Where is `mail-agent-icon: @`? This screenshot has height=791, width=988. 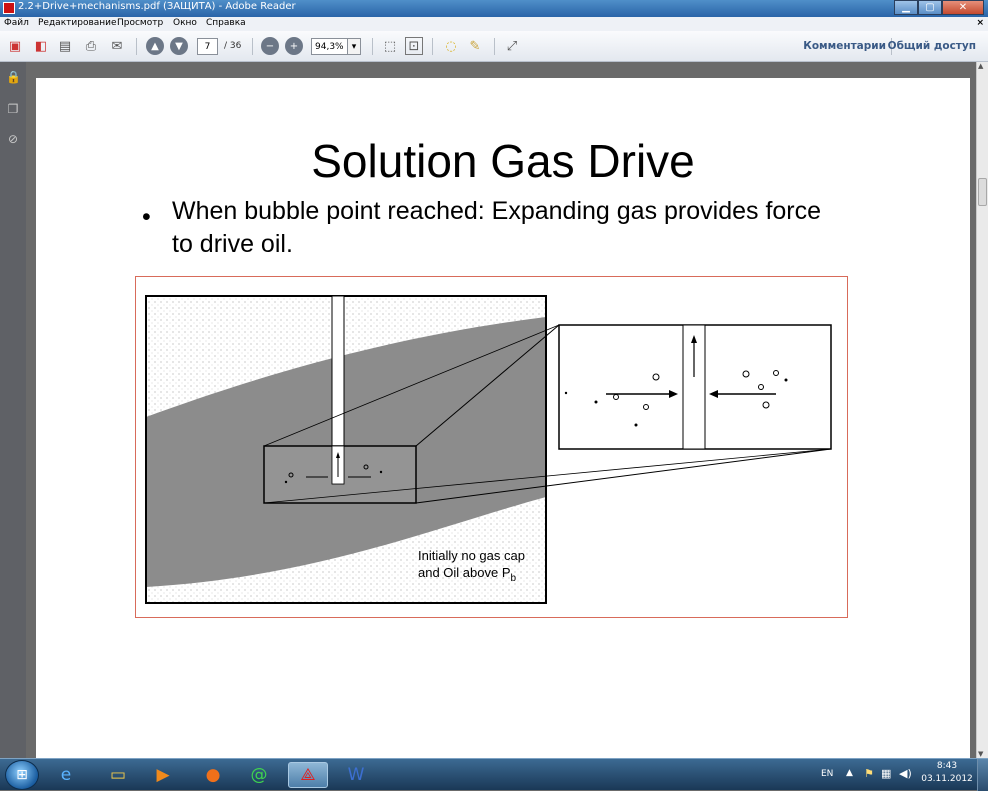
mail-agent-icon: @ is located at coordinates (259, 775).